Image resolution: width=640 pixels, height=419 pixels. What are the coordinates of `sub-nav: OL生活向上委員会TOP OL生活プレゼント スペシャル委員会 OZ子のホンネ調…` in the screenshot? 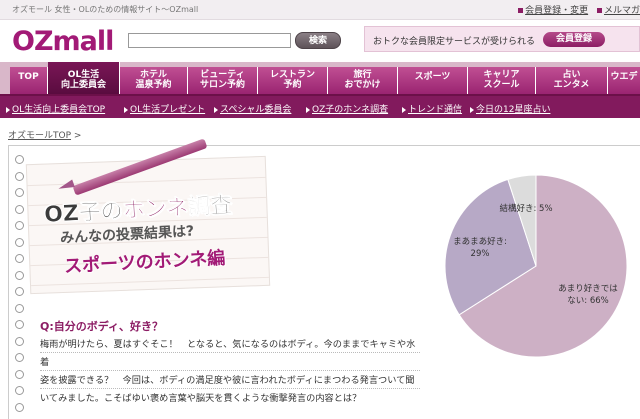 It's located at (320, 106).